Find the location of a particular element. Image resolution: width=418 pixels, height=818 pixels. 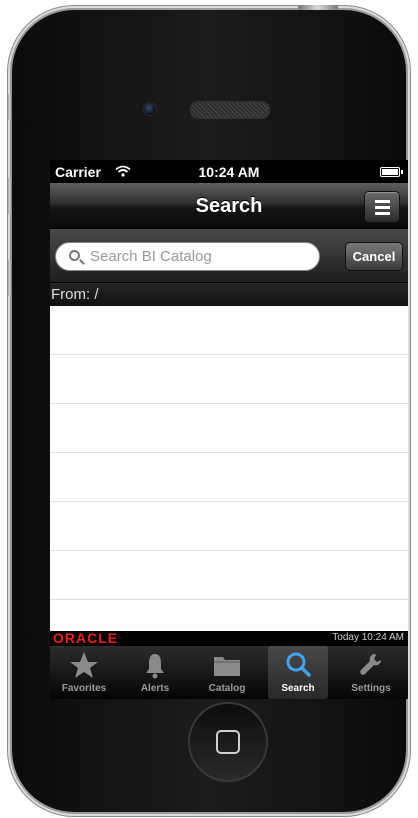

search-field is located at coordinates (187, 256).